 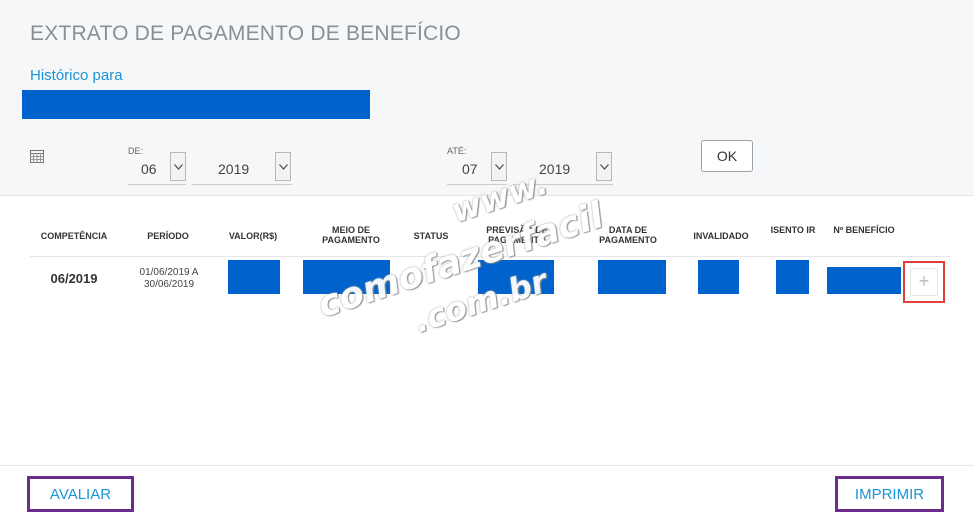 I want to click on col-periodo: PERÍODO, so click(x=168, y=236).